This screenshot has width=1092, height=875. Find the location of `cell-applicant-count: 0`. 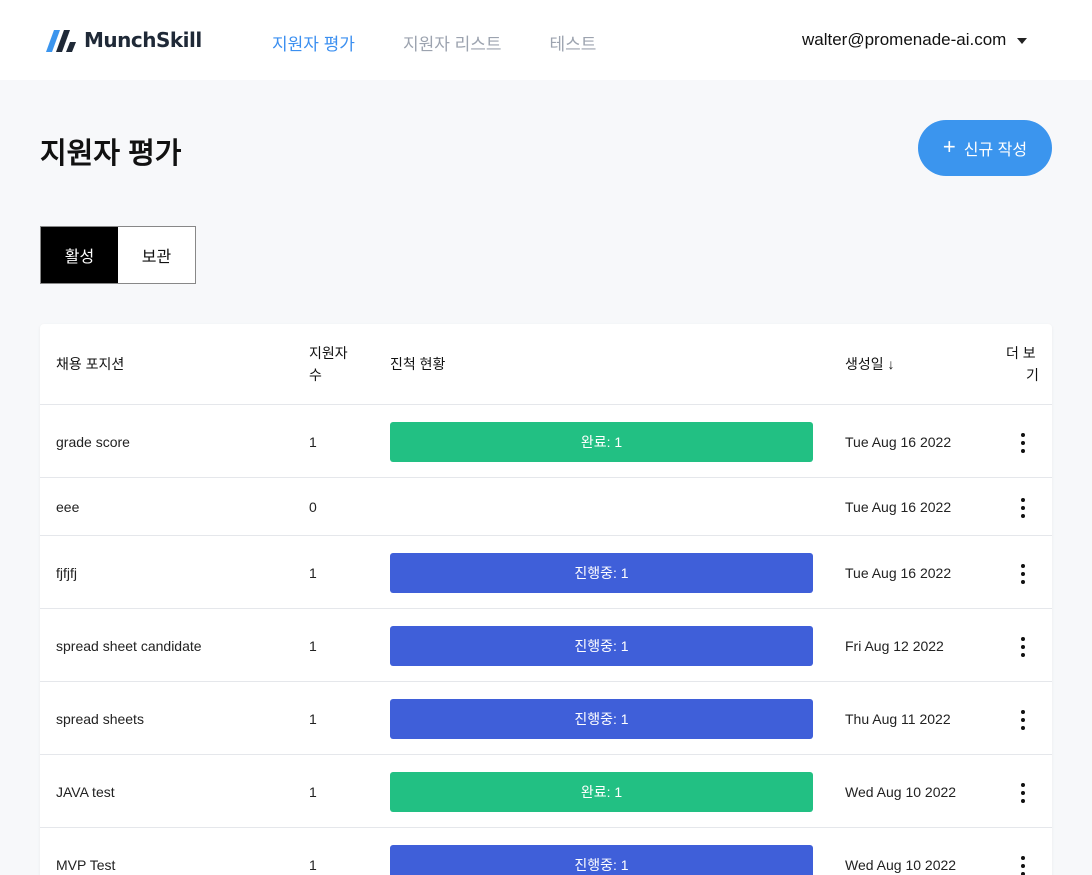

cell-applicant-count: 0 is located at coordinates (313, 507).